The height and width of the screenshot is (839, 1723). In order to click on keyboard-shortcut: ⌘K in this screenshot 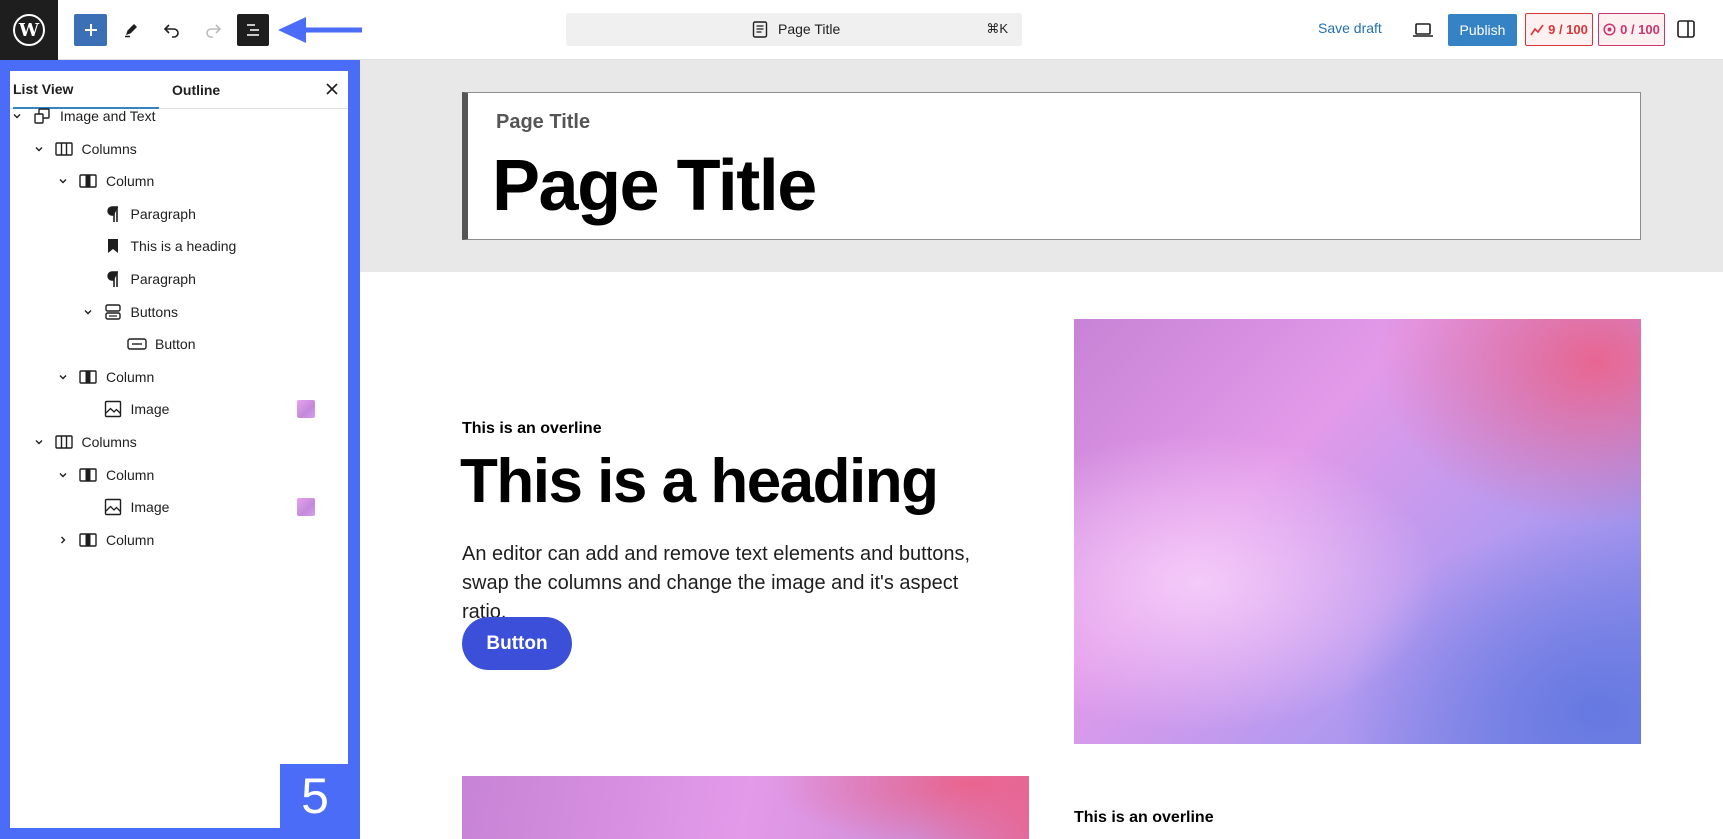, I will do `click(997, 28)`.